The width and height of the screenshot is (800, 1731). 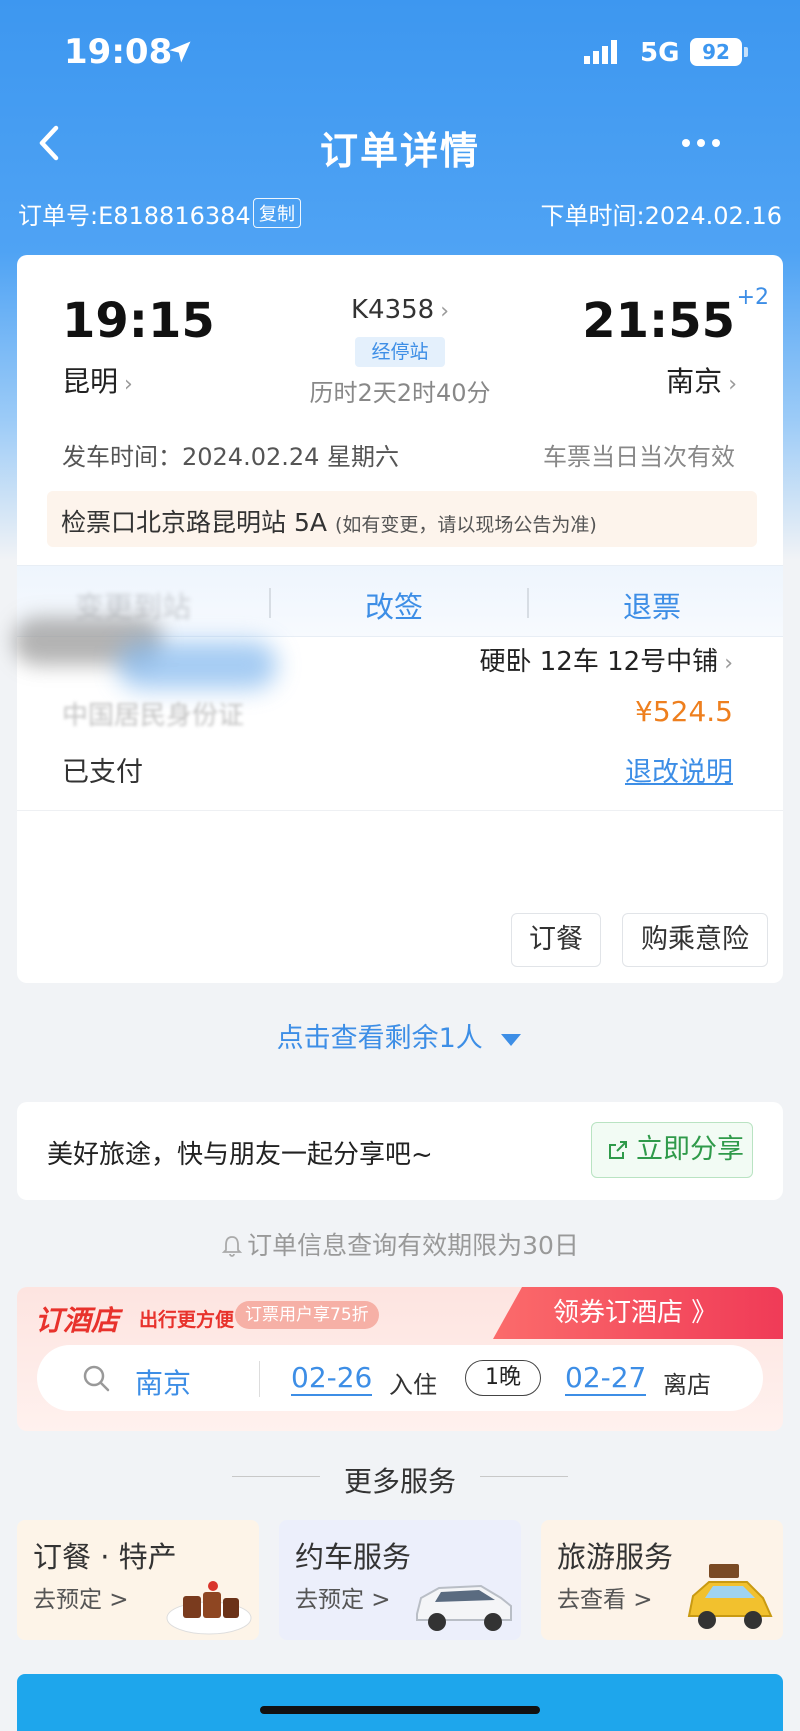 What do you see at coordinates (746, 52) in the screenshot?
I see `battery-tip` at bounding box center [746, 52].